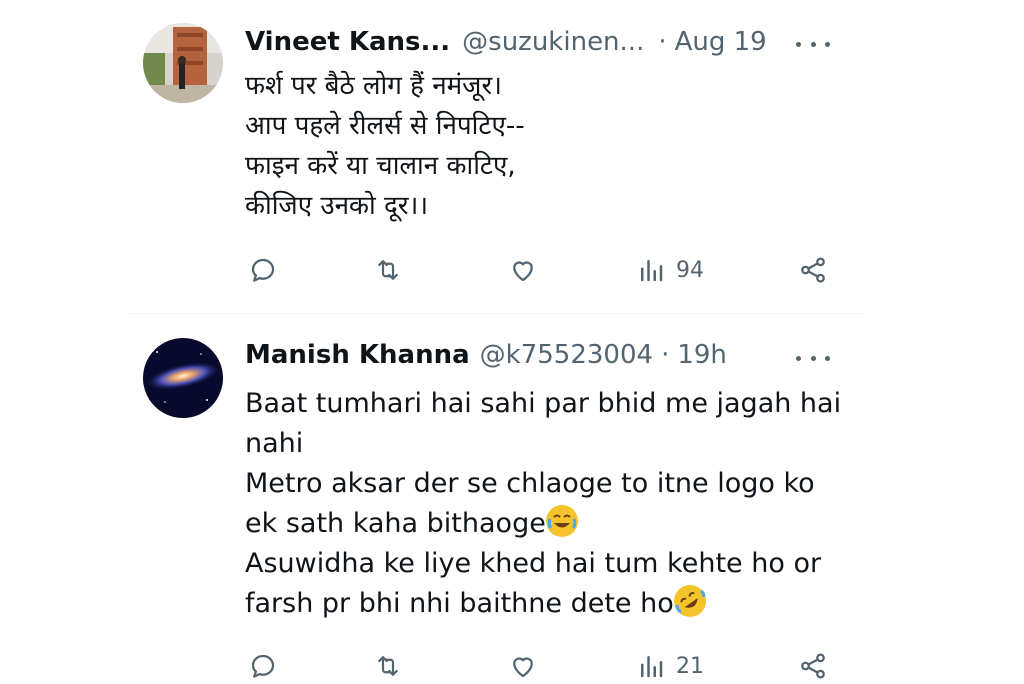 The width and height of the screenshot is (1024, 684). I want to click on views-count: 21, so click(690, 666).